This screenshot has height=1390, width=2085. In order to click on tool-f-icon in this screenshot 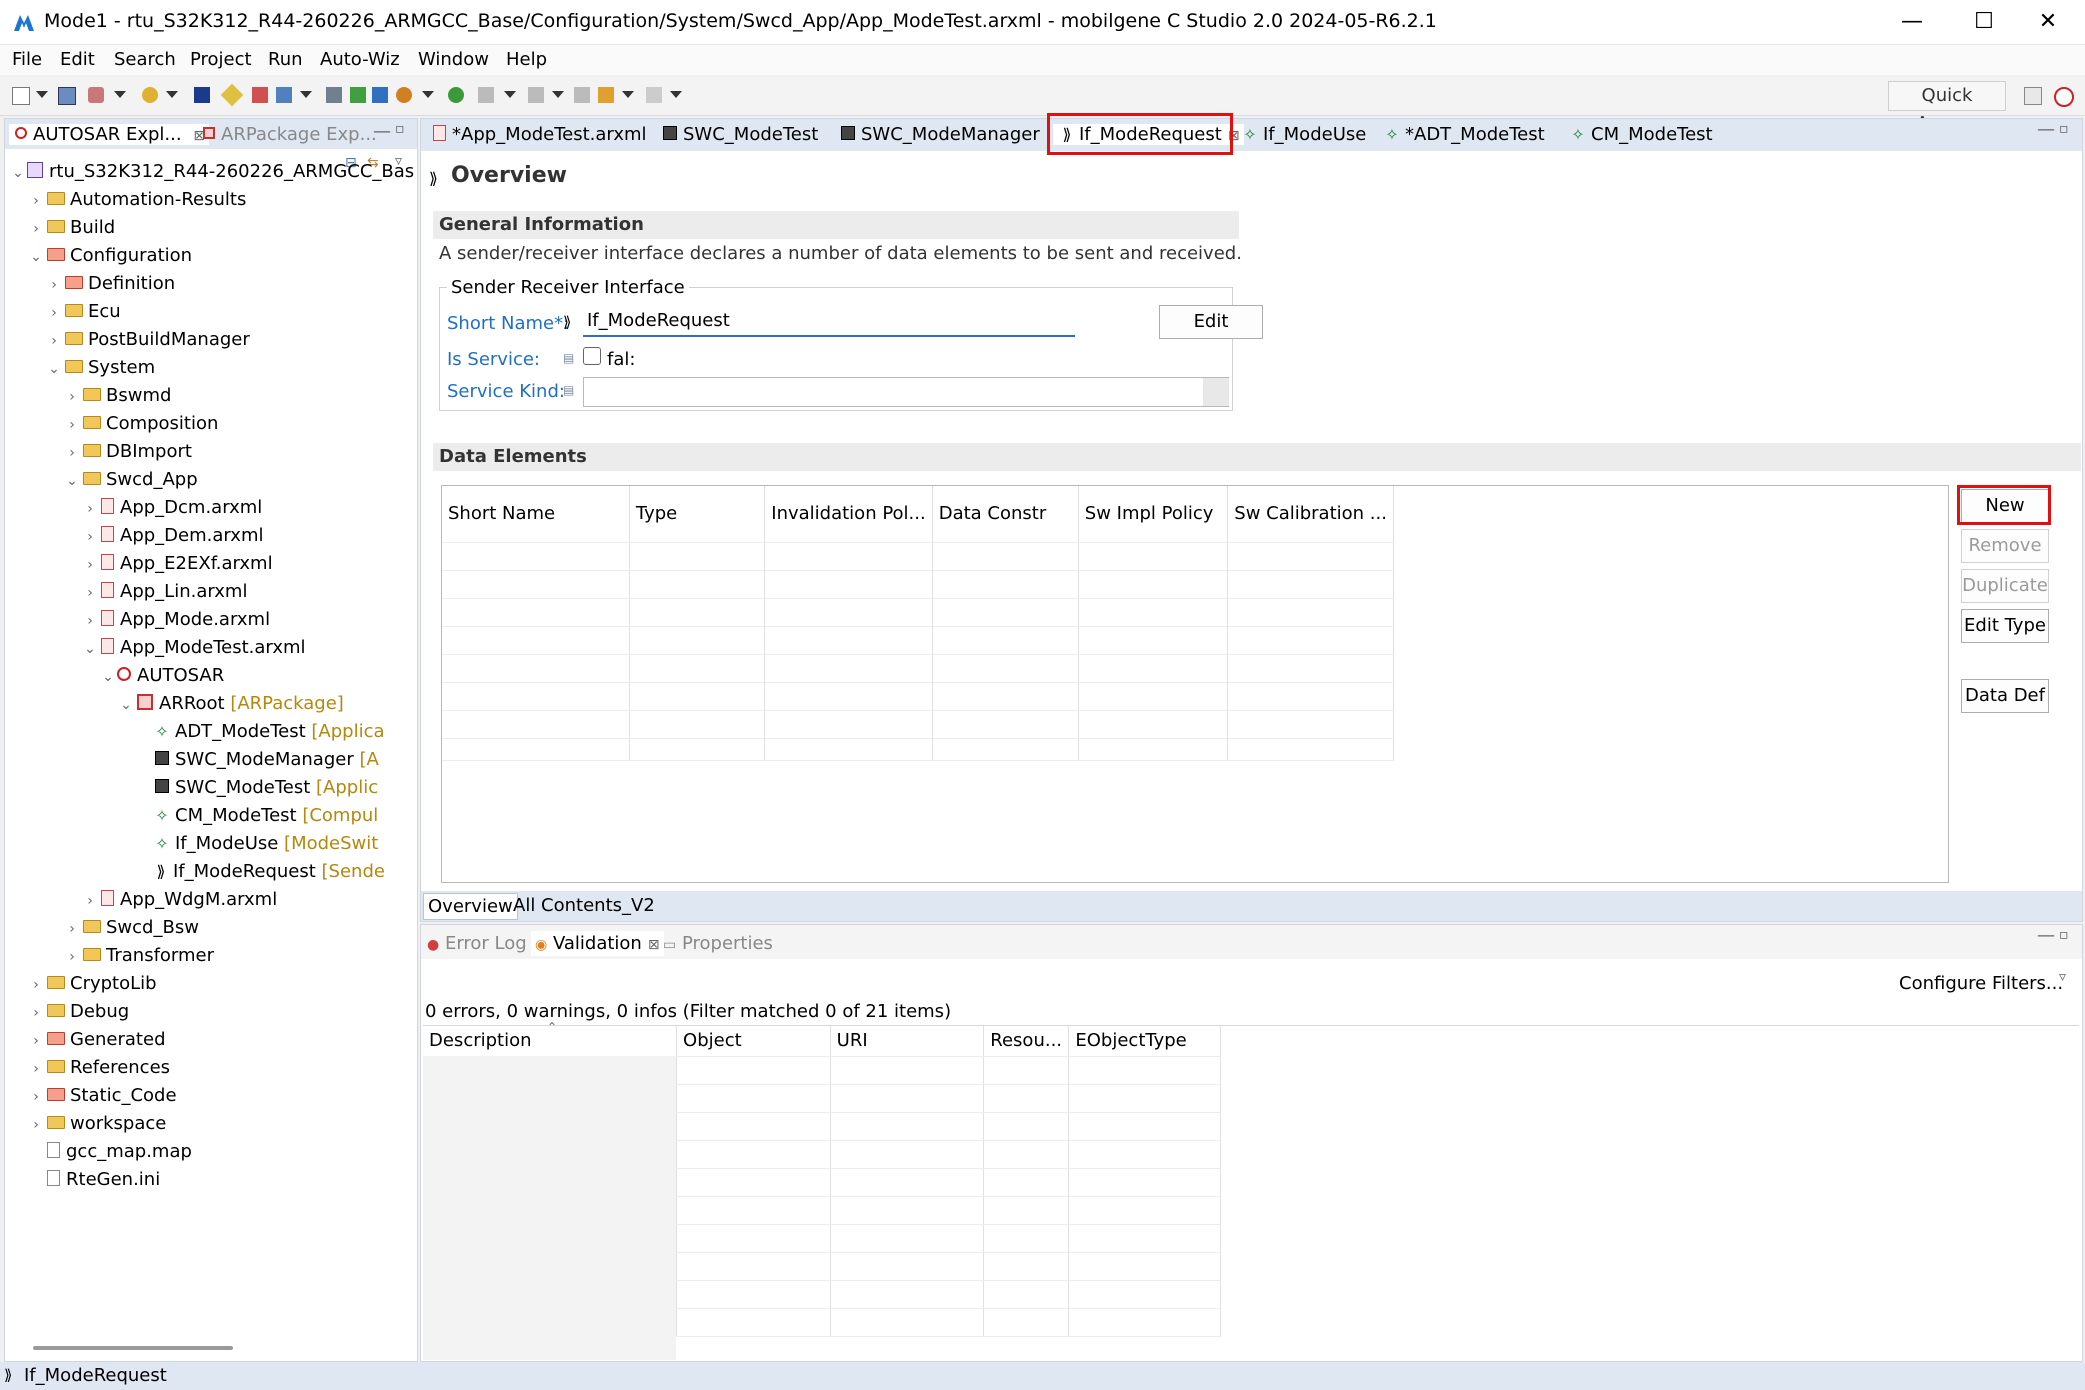, I will do `click(404, 95)`.